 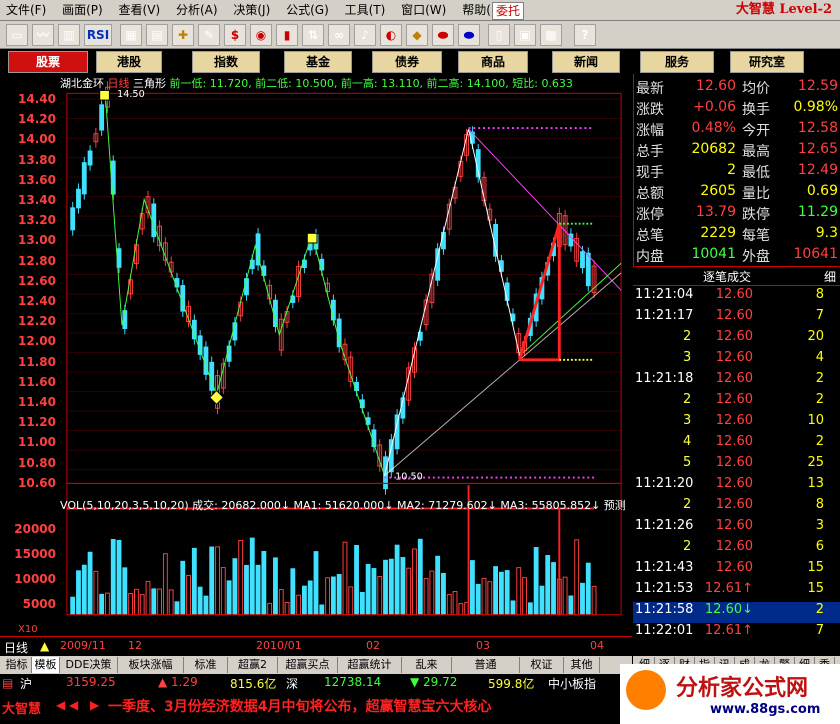 What do you see at coordinates (307, 10) in the screenshot?
I see `menu-formula: 公式(G)` at bounding box center [307, 10].